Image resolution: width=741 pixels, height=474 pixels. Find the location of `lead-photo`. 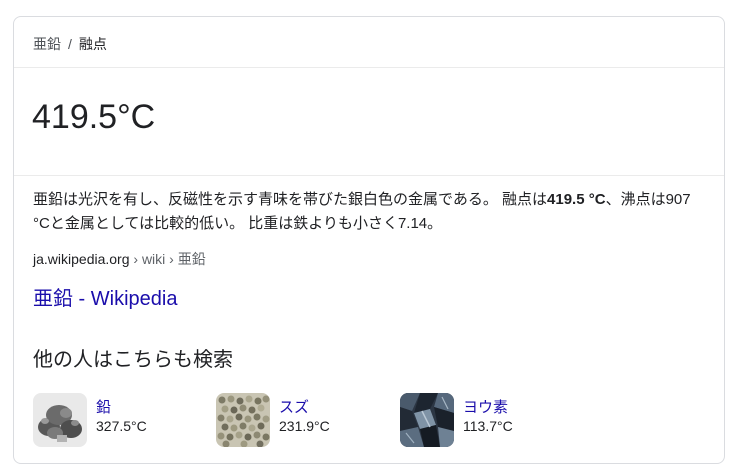

lead-photo is located at coordinates (60, 420).